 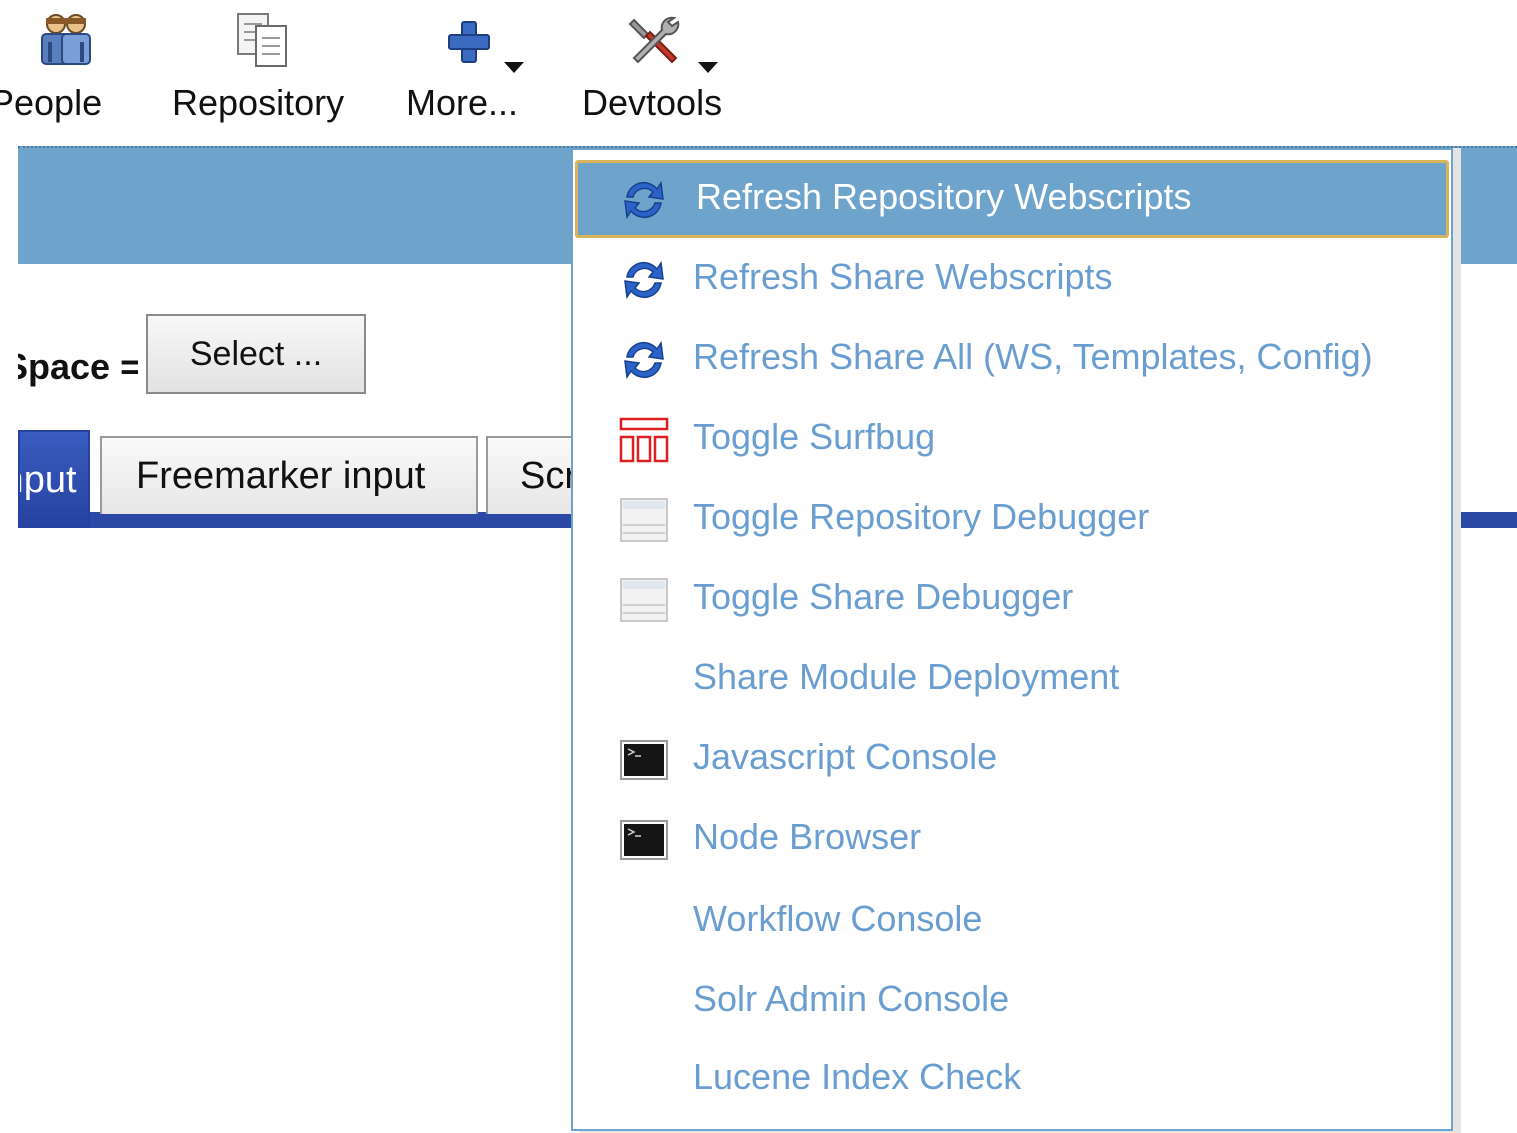 I want to click on menu-item-toggle-repository-debugger: Toggle Repository Debugger, so click(x=1012, y=519).